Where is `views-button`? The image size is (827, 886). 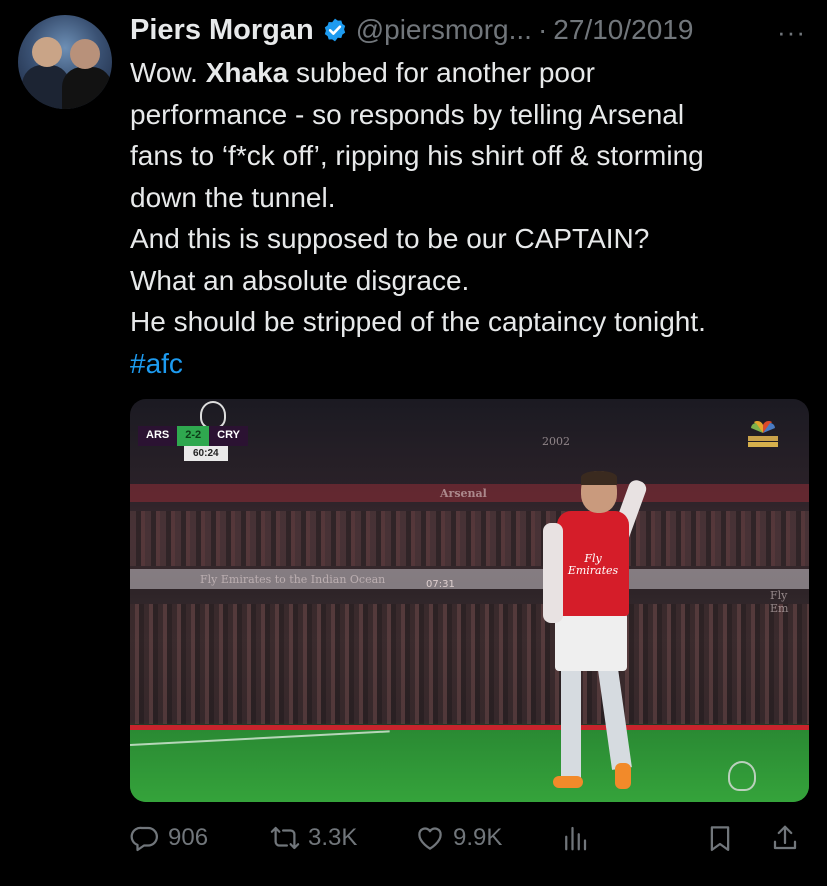
views-button is located at coordinates (575, 838).